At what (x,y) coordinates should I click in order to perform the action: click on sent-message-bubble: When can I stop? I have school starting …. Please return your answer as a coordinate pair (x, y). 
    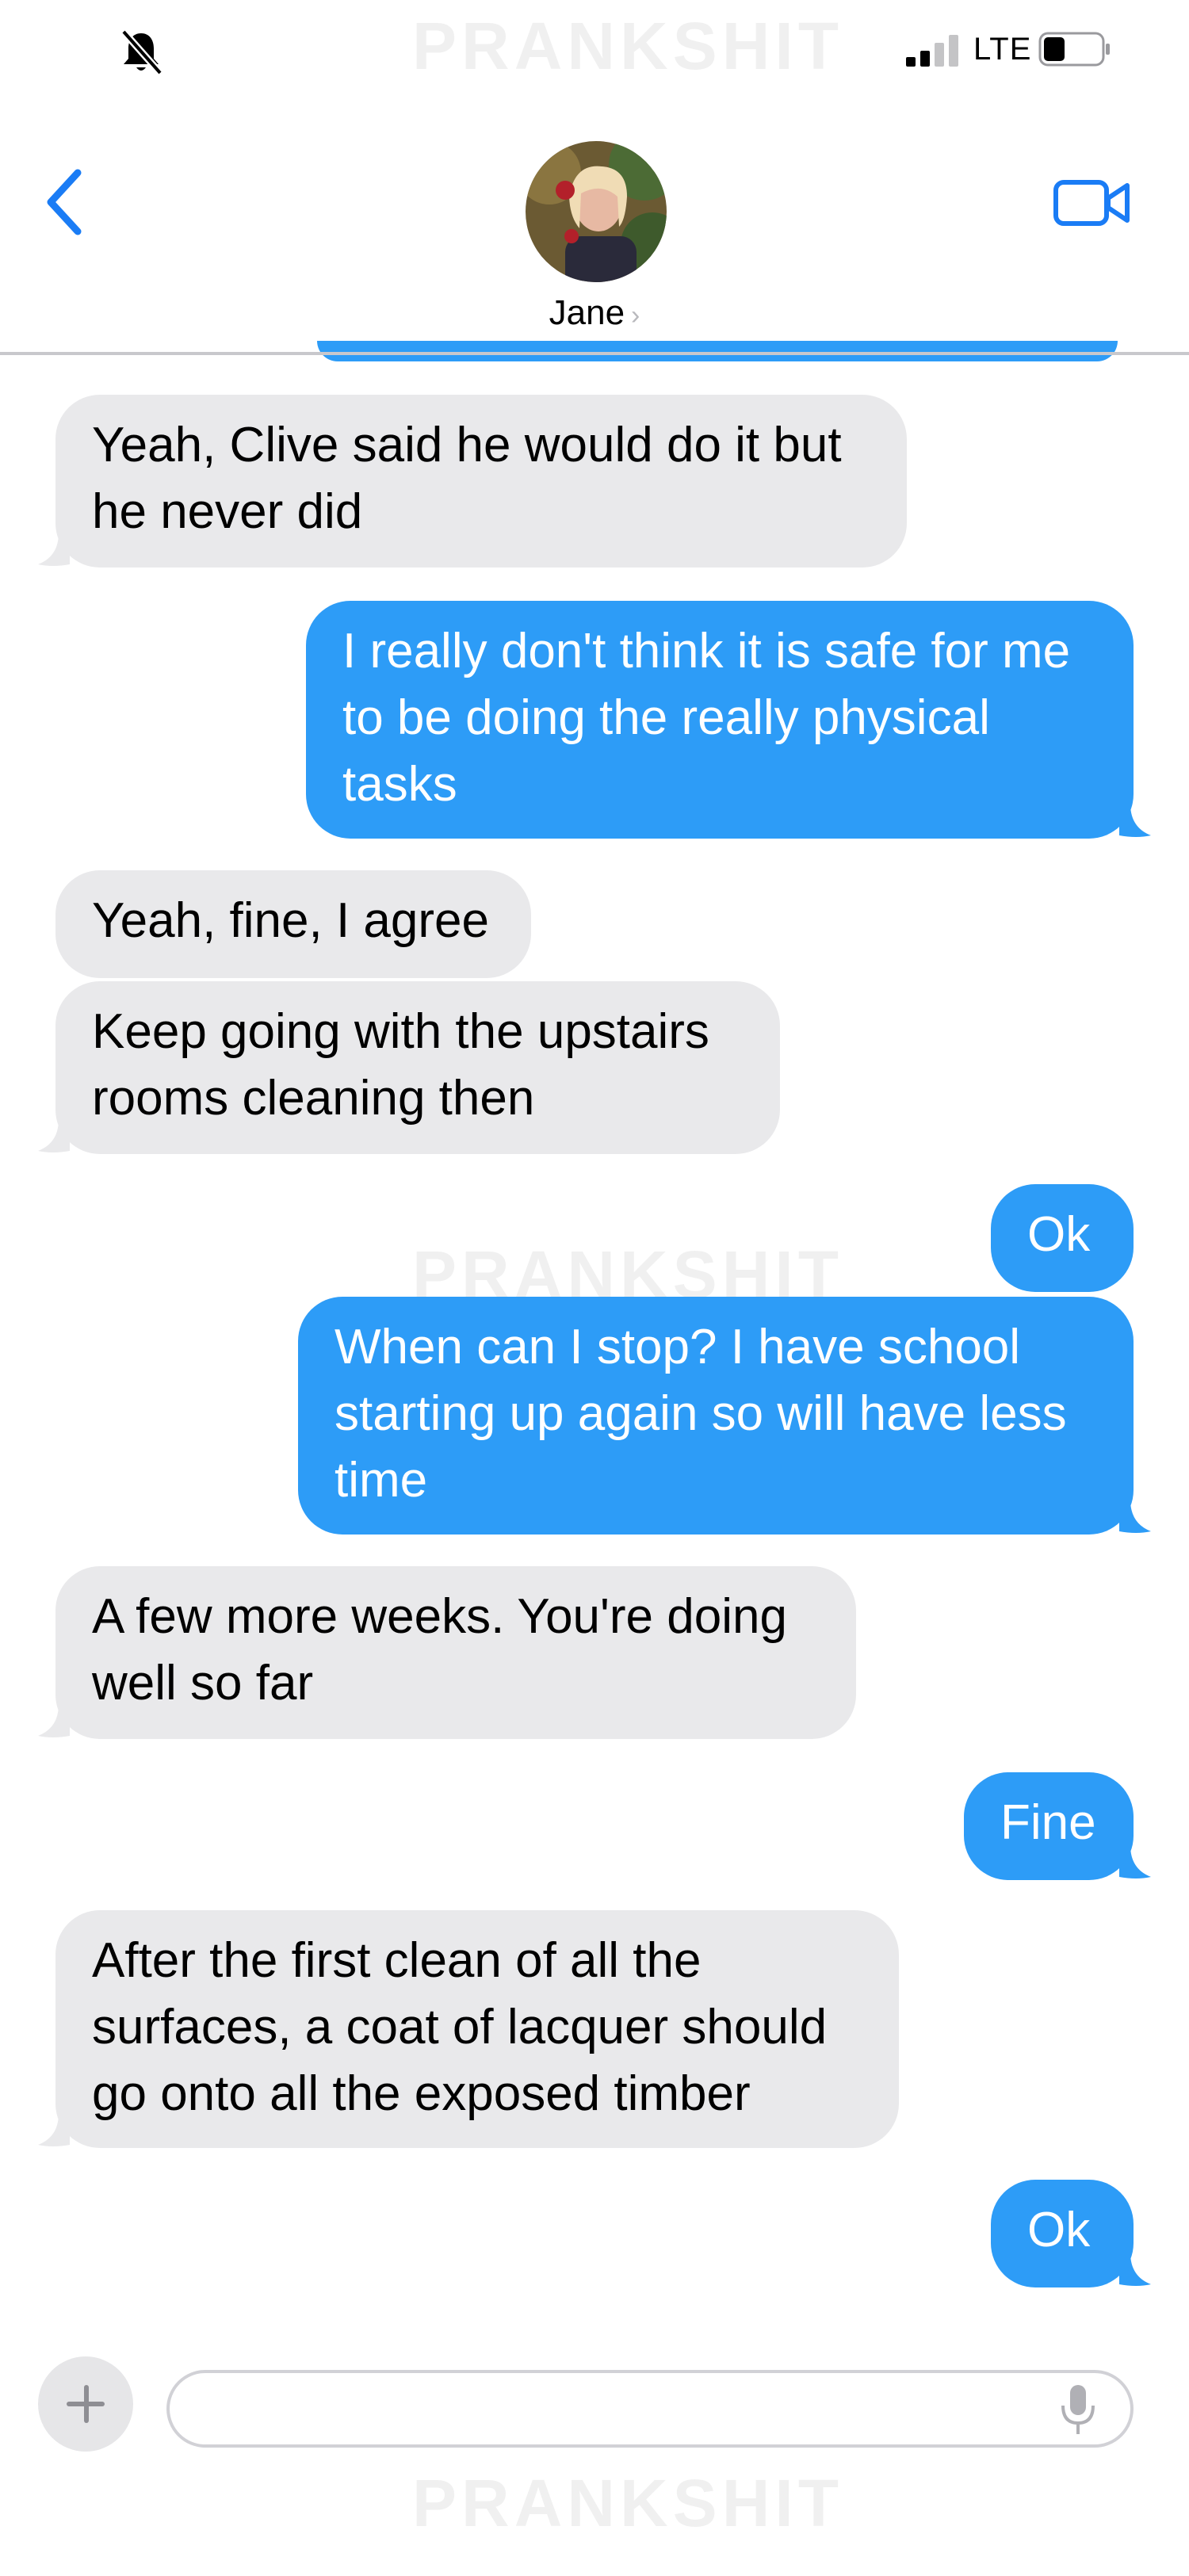
    Looking at the image, I should click on (716, 1416).